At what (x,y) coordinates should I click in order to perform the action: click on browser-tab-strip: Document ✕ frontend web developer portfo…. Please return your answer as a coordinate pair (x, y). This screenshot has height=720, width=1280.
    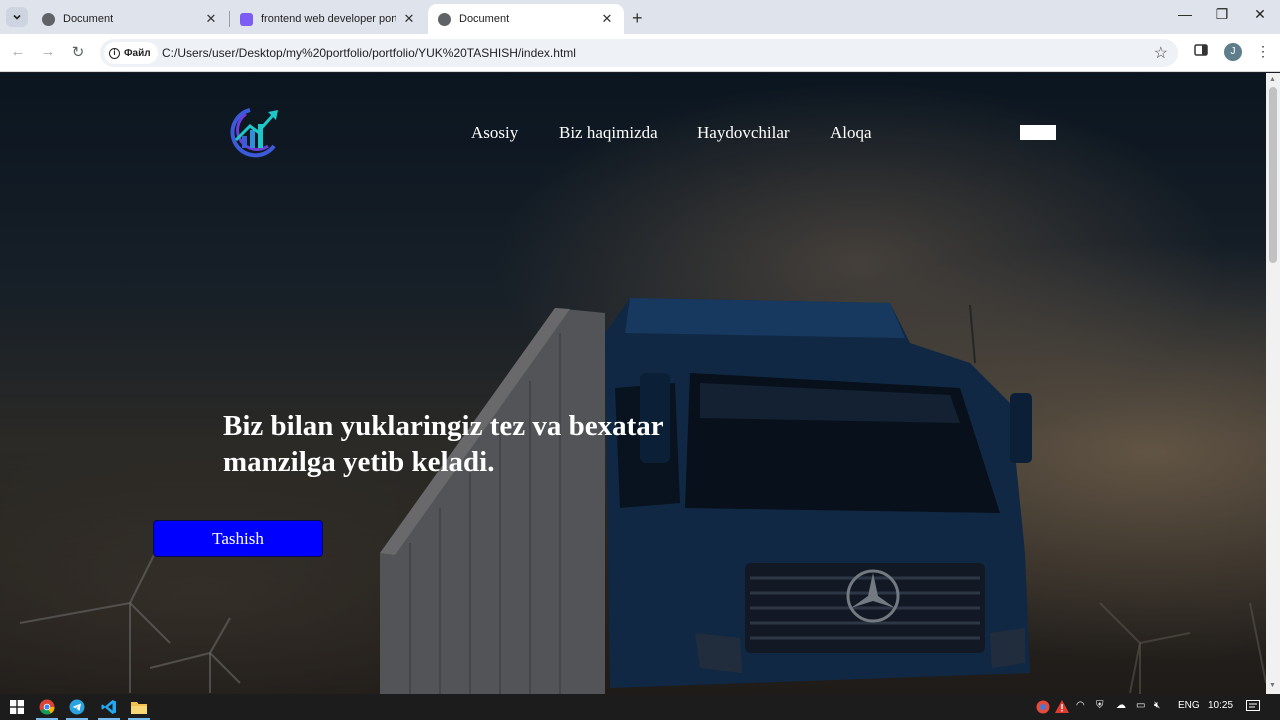
    Looking at the image, I should click on (640, 17).